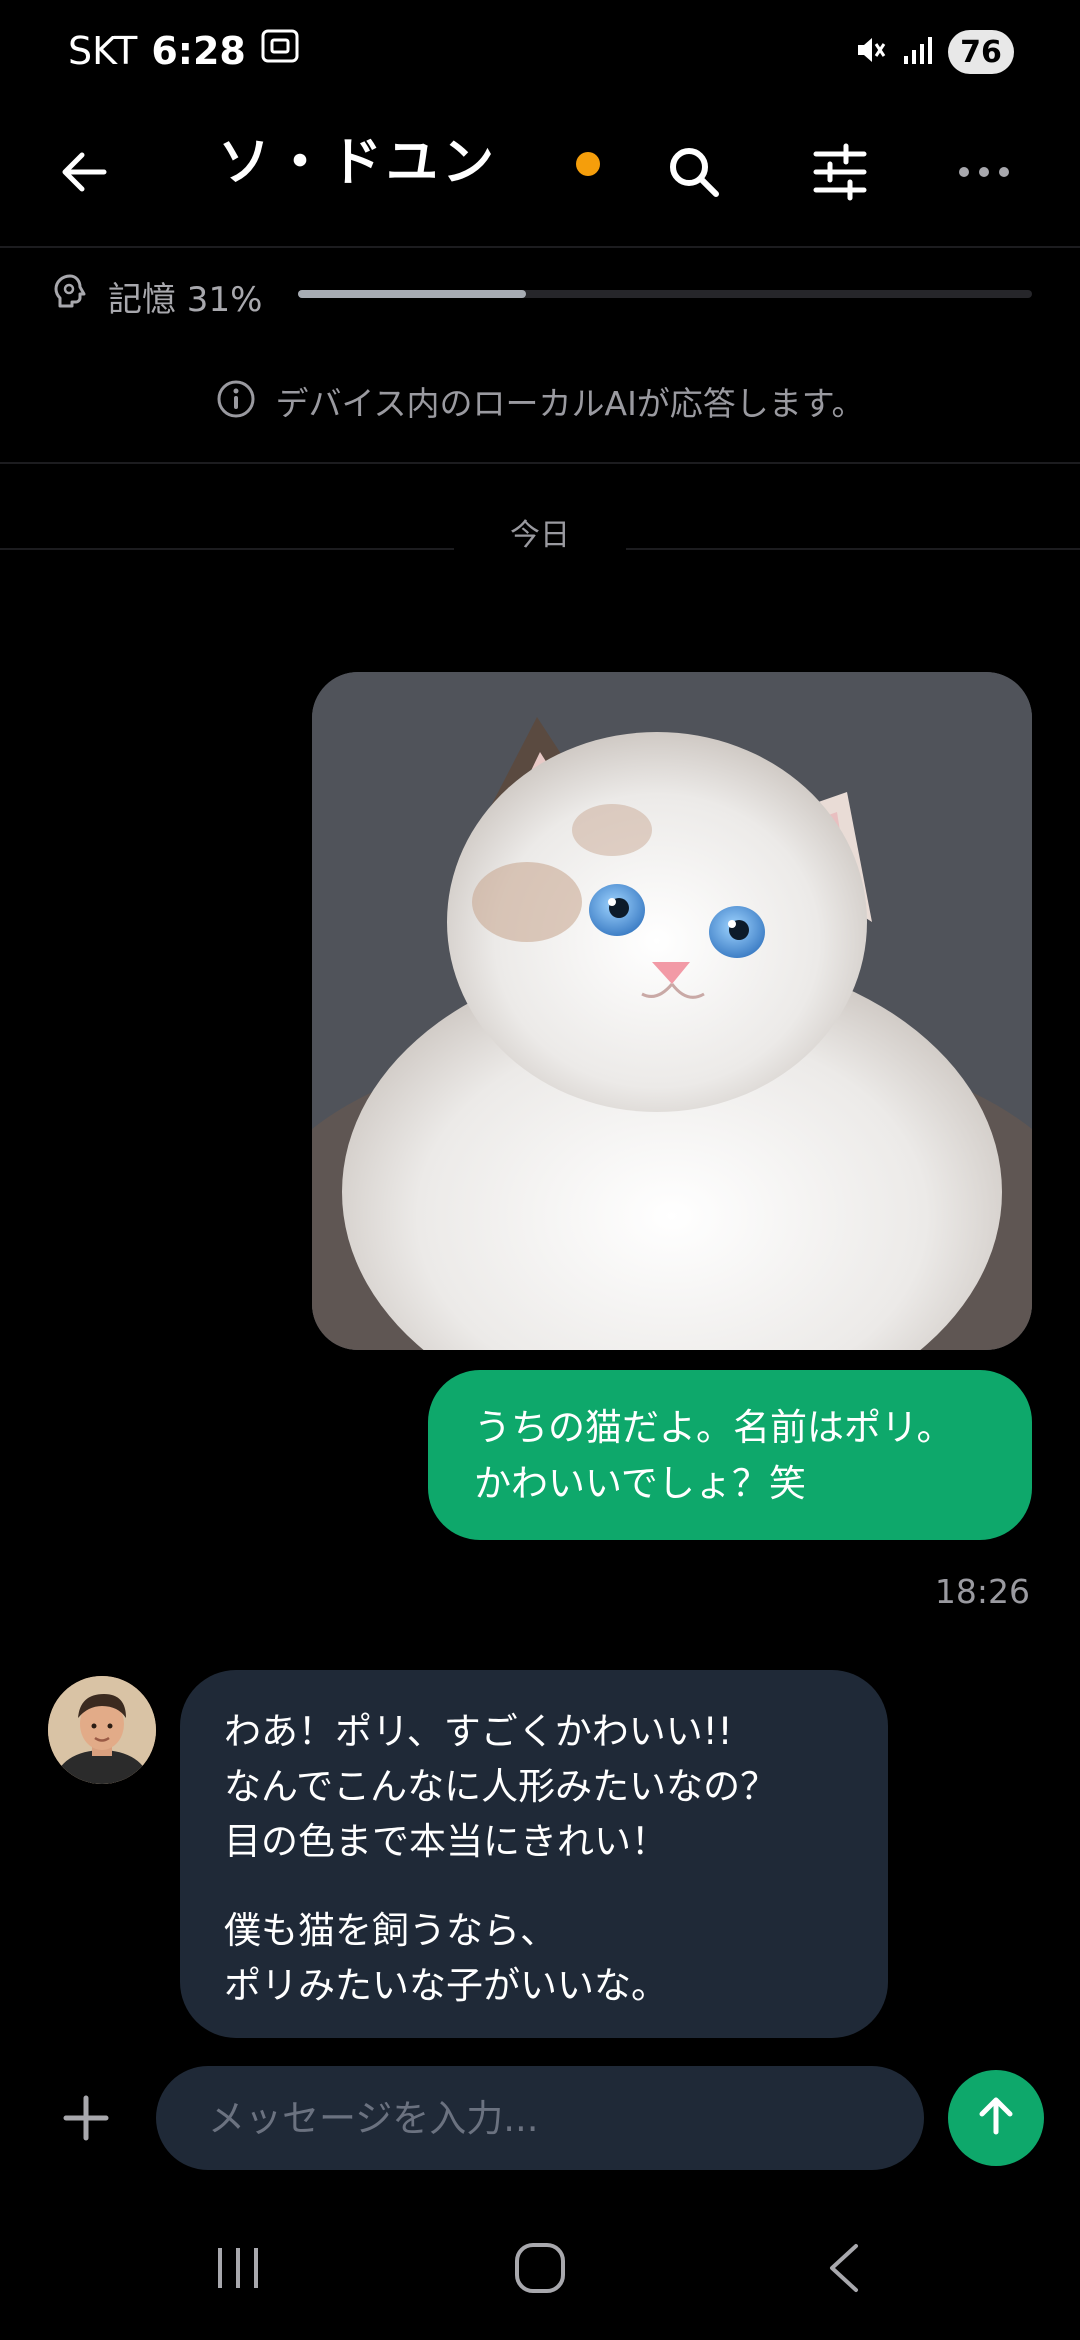  Describe the element at coordinates (103, 50) in the screenshot. I see `carrier-label: SKT` at that location.